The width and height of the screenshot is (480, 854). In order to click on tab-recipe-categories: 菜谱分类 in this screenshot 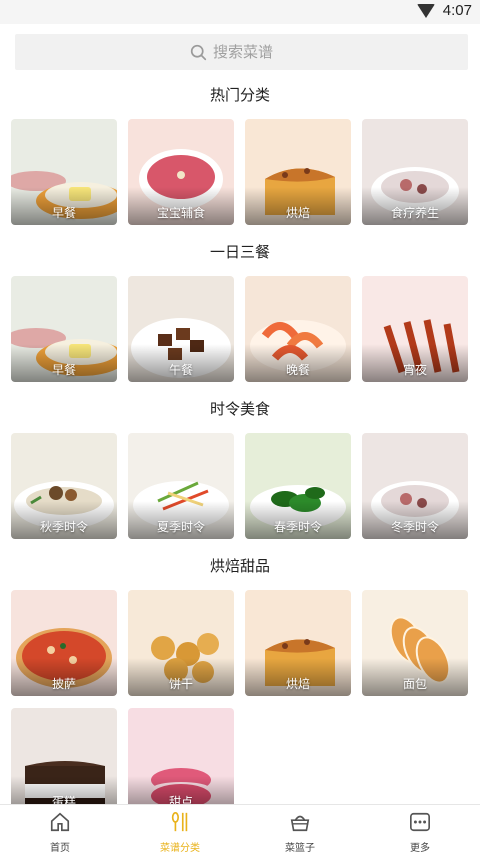, I will do `click(180, 829)`.